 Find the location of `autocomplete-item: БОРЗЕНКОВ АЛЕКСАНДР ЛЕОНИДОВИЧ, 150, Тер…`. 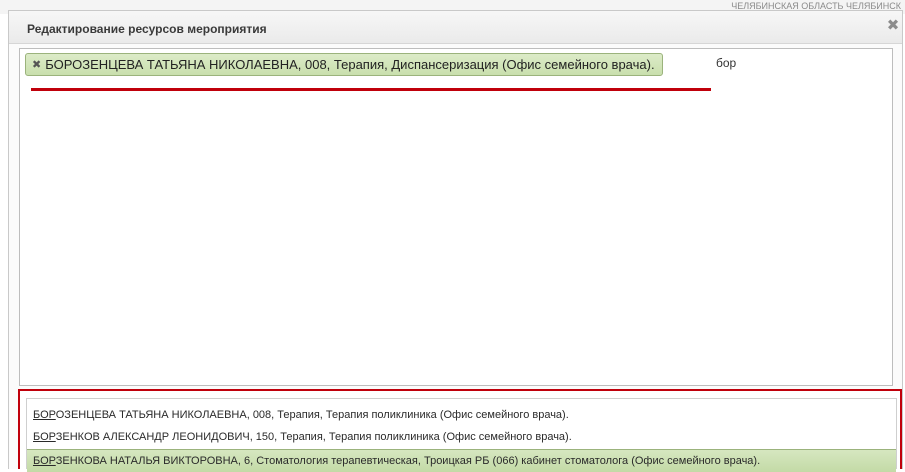

autocomplete-item: БОРЗЕНКОВ АЛЕКСАНДР ЛЕОНИДОВИЧ, 150, Тер… is located at coordinates (461, 437).